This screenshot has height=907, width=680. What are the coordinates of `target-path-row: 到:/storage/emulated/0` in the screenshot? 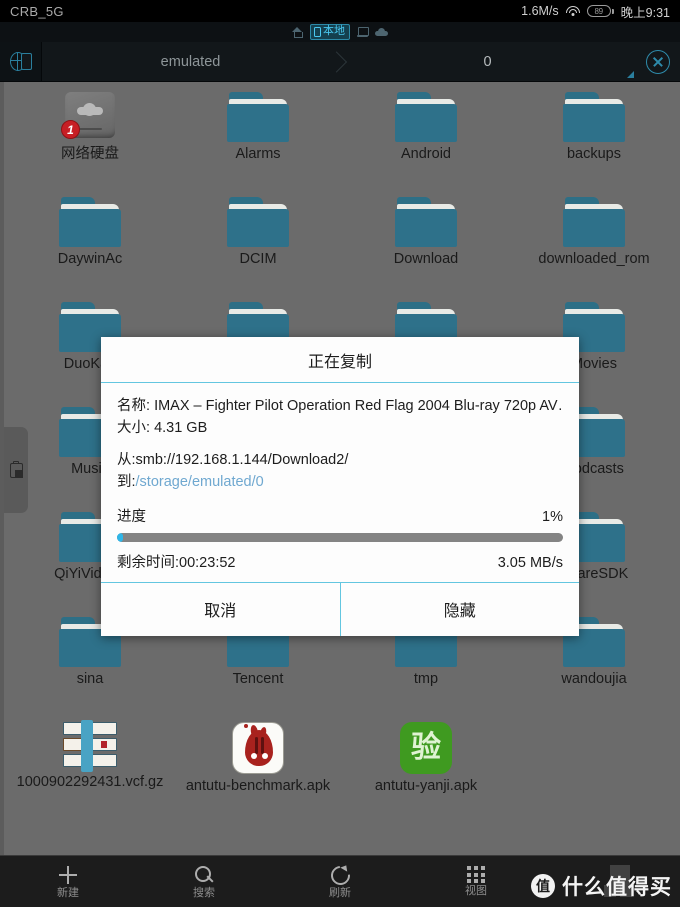 It's located at (340, 482).